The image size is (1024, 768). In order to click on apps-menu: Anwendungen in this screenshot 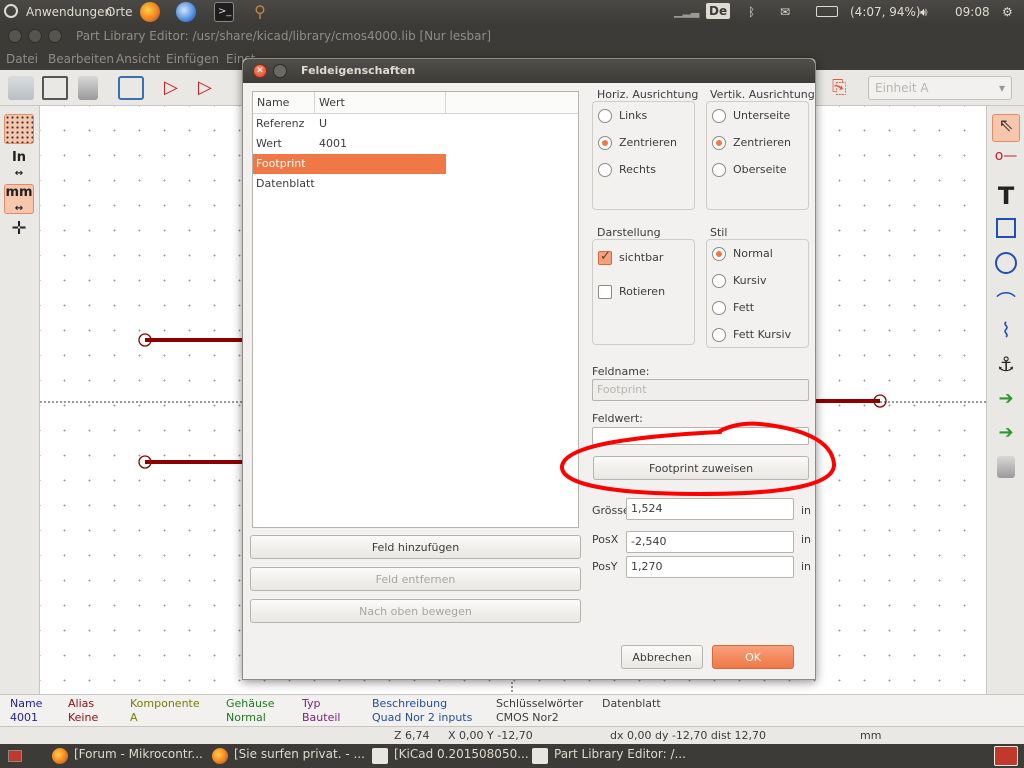, I will do `click(69, 12)`.